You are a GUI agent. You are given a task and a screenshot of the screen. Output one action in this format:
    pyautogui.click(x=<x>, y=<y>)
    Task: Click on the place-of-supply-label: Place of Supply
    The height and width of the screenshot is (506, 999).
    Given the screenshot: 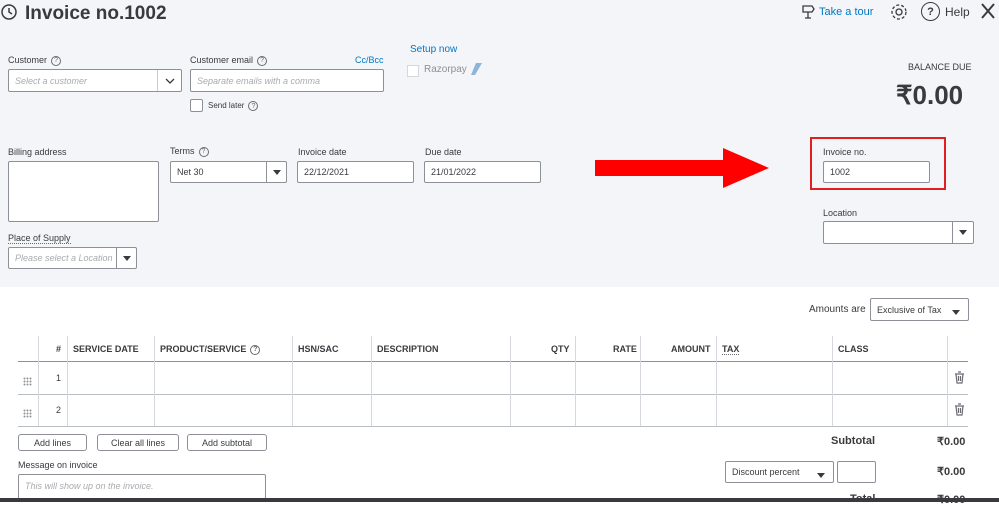 What is the action you would take?
    pyautogui.click(x=39, y=238)
    